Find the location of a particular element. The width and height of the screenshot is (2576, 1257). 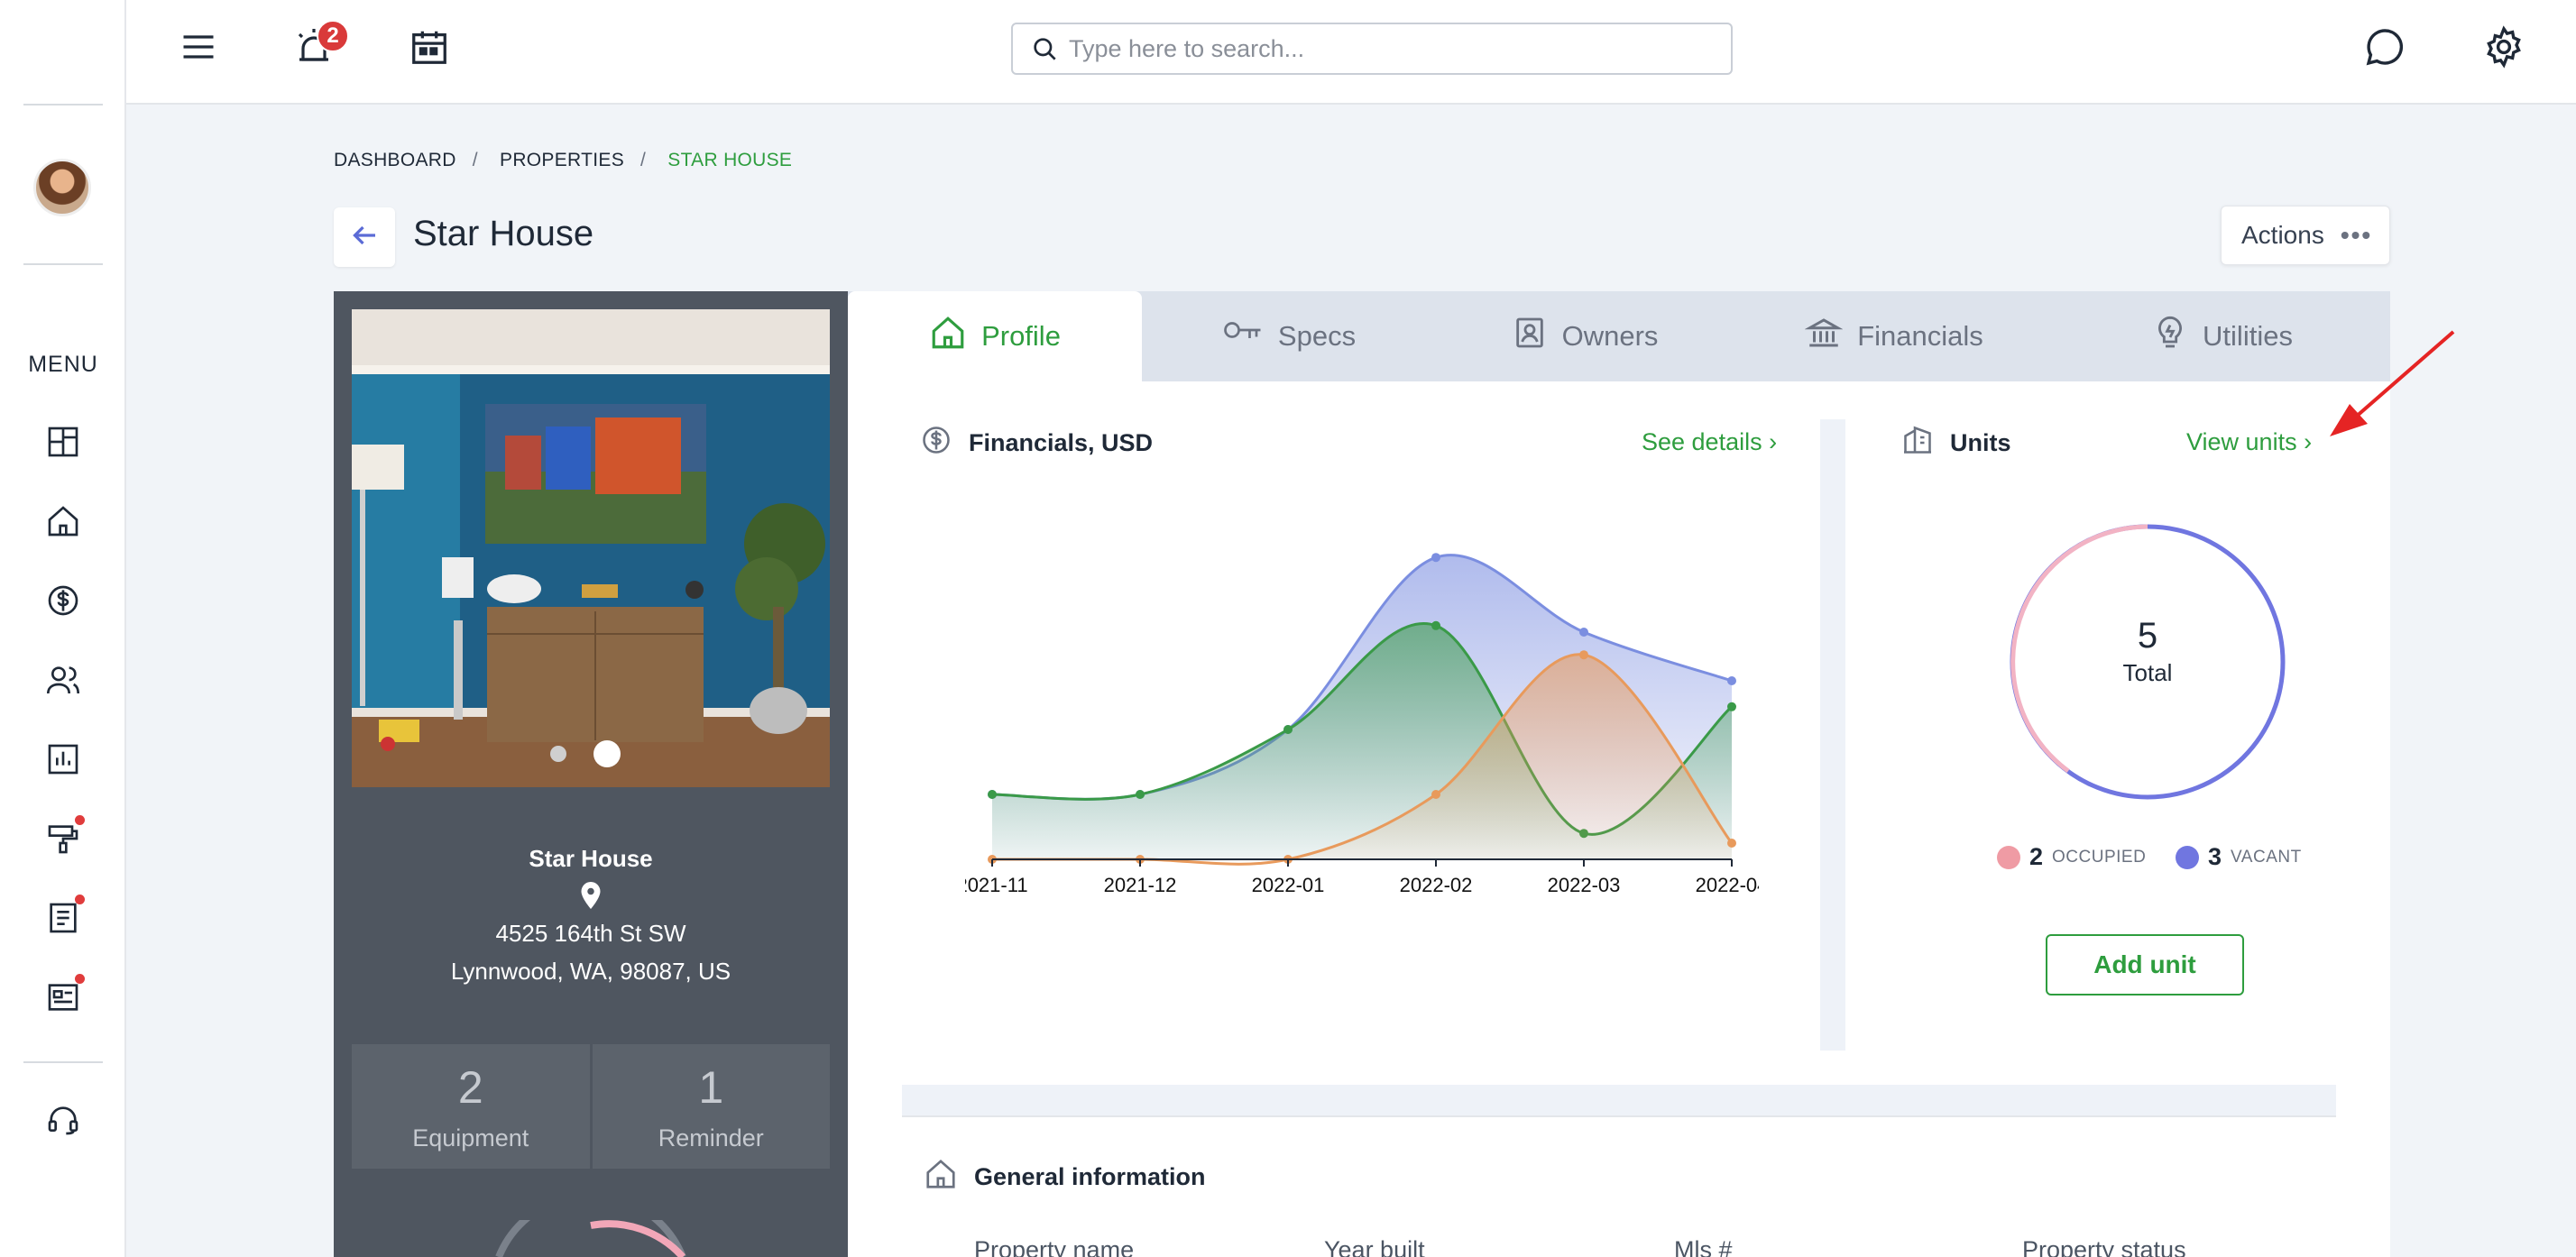

search-bar is located at coordinates (1372, 49).